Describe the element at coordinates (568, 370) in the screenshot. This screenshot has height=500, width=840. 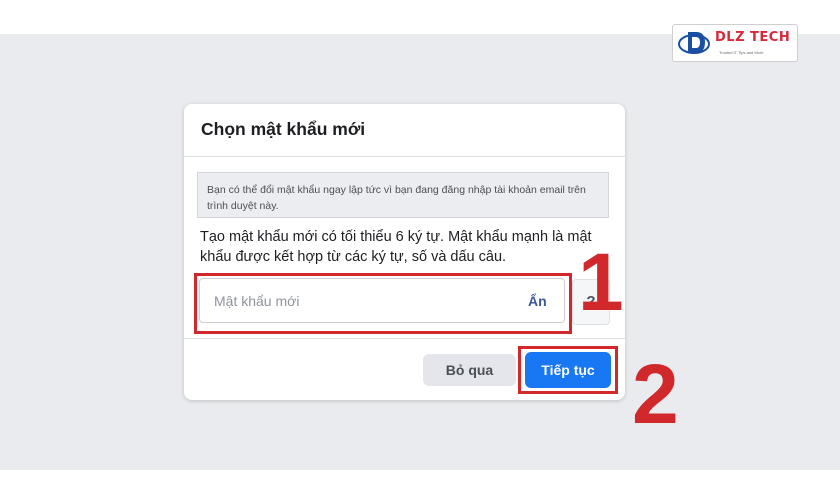
I see `annotation-box-continue` at that location.